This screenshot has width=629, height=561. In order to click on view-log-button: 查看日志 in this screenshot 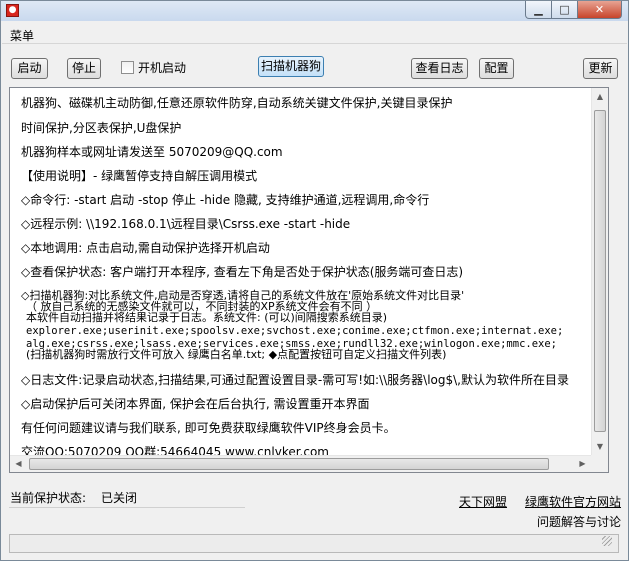, I will do `click(439, 68)`.